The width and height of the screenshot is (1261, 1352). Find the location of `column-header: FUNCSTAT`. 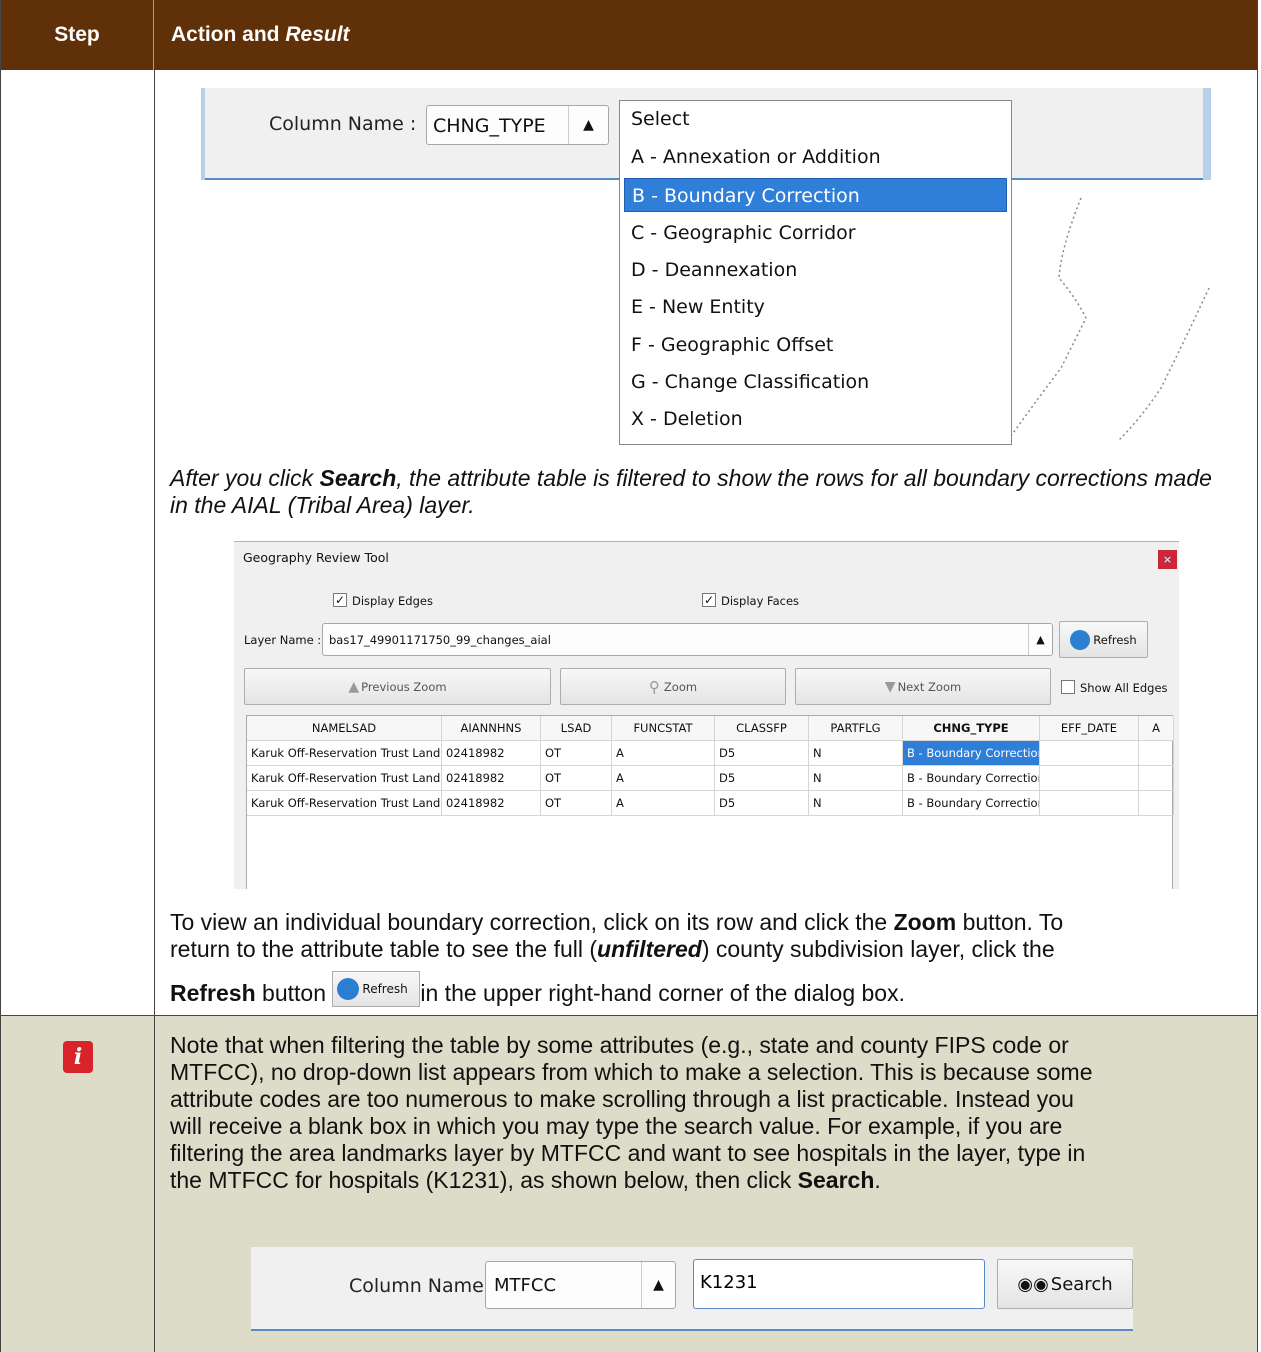

column-header: FUNCSTAT is located at coordinates (663, 728).